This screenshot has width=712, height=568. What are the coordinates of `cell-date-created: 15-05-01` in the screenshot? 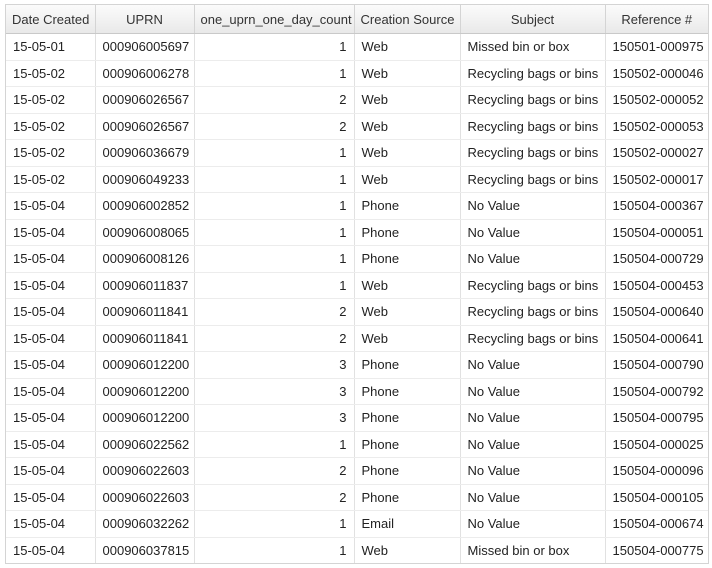 It's located at (51, 47).